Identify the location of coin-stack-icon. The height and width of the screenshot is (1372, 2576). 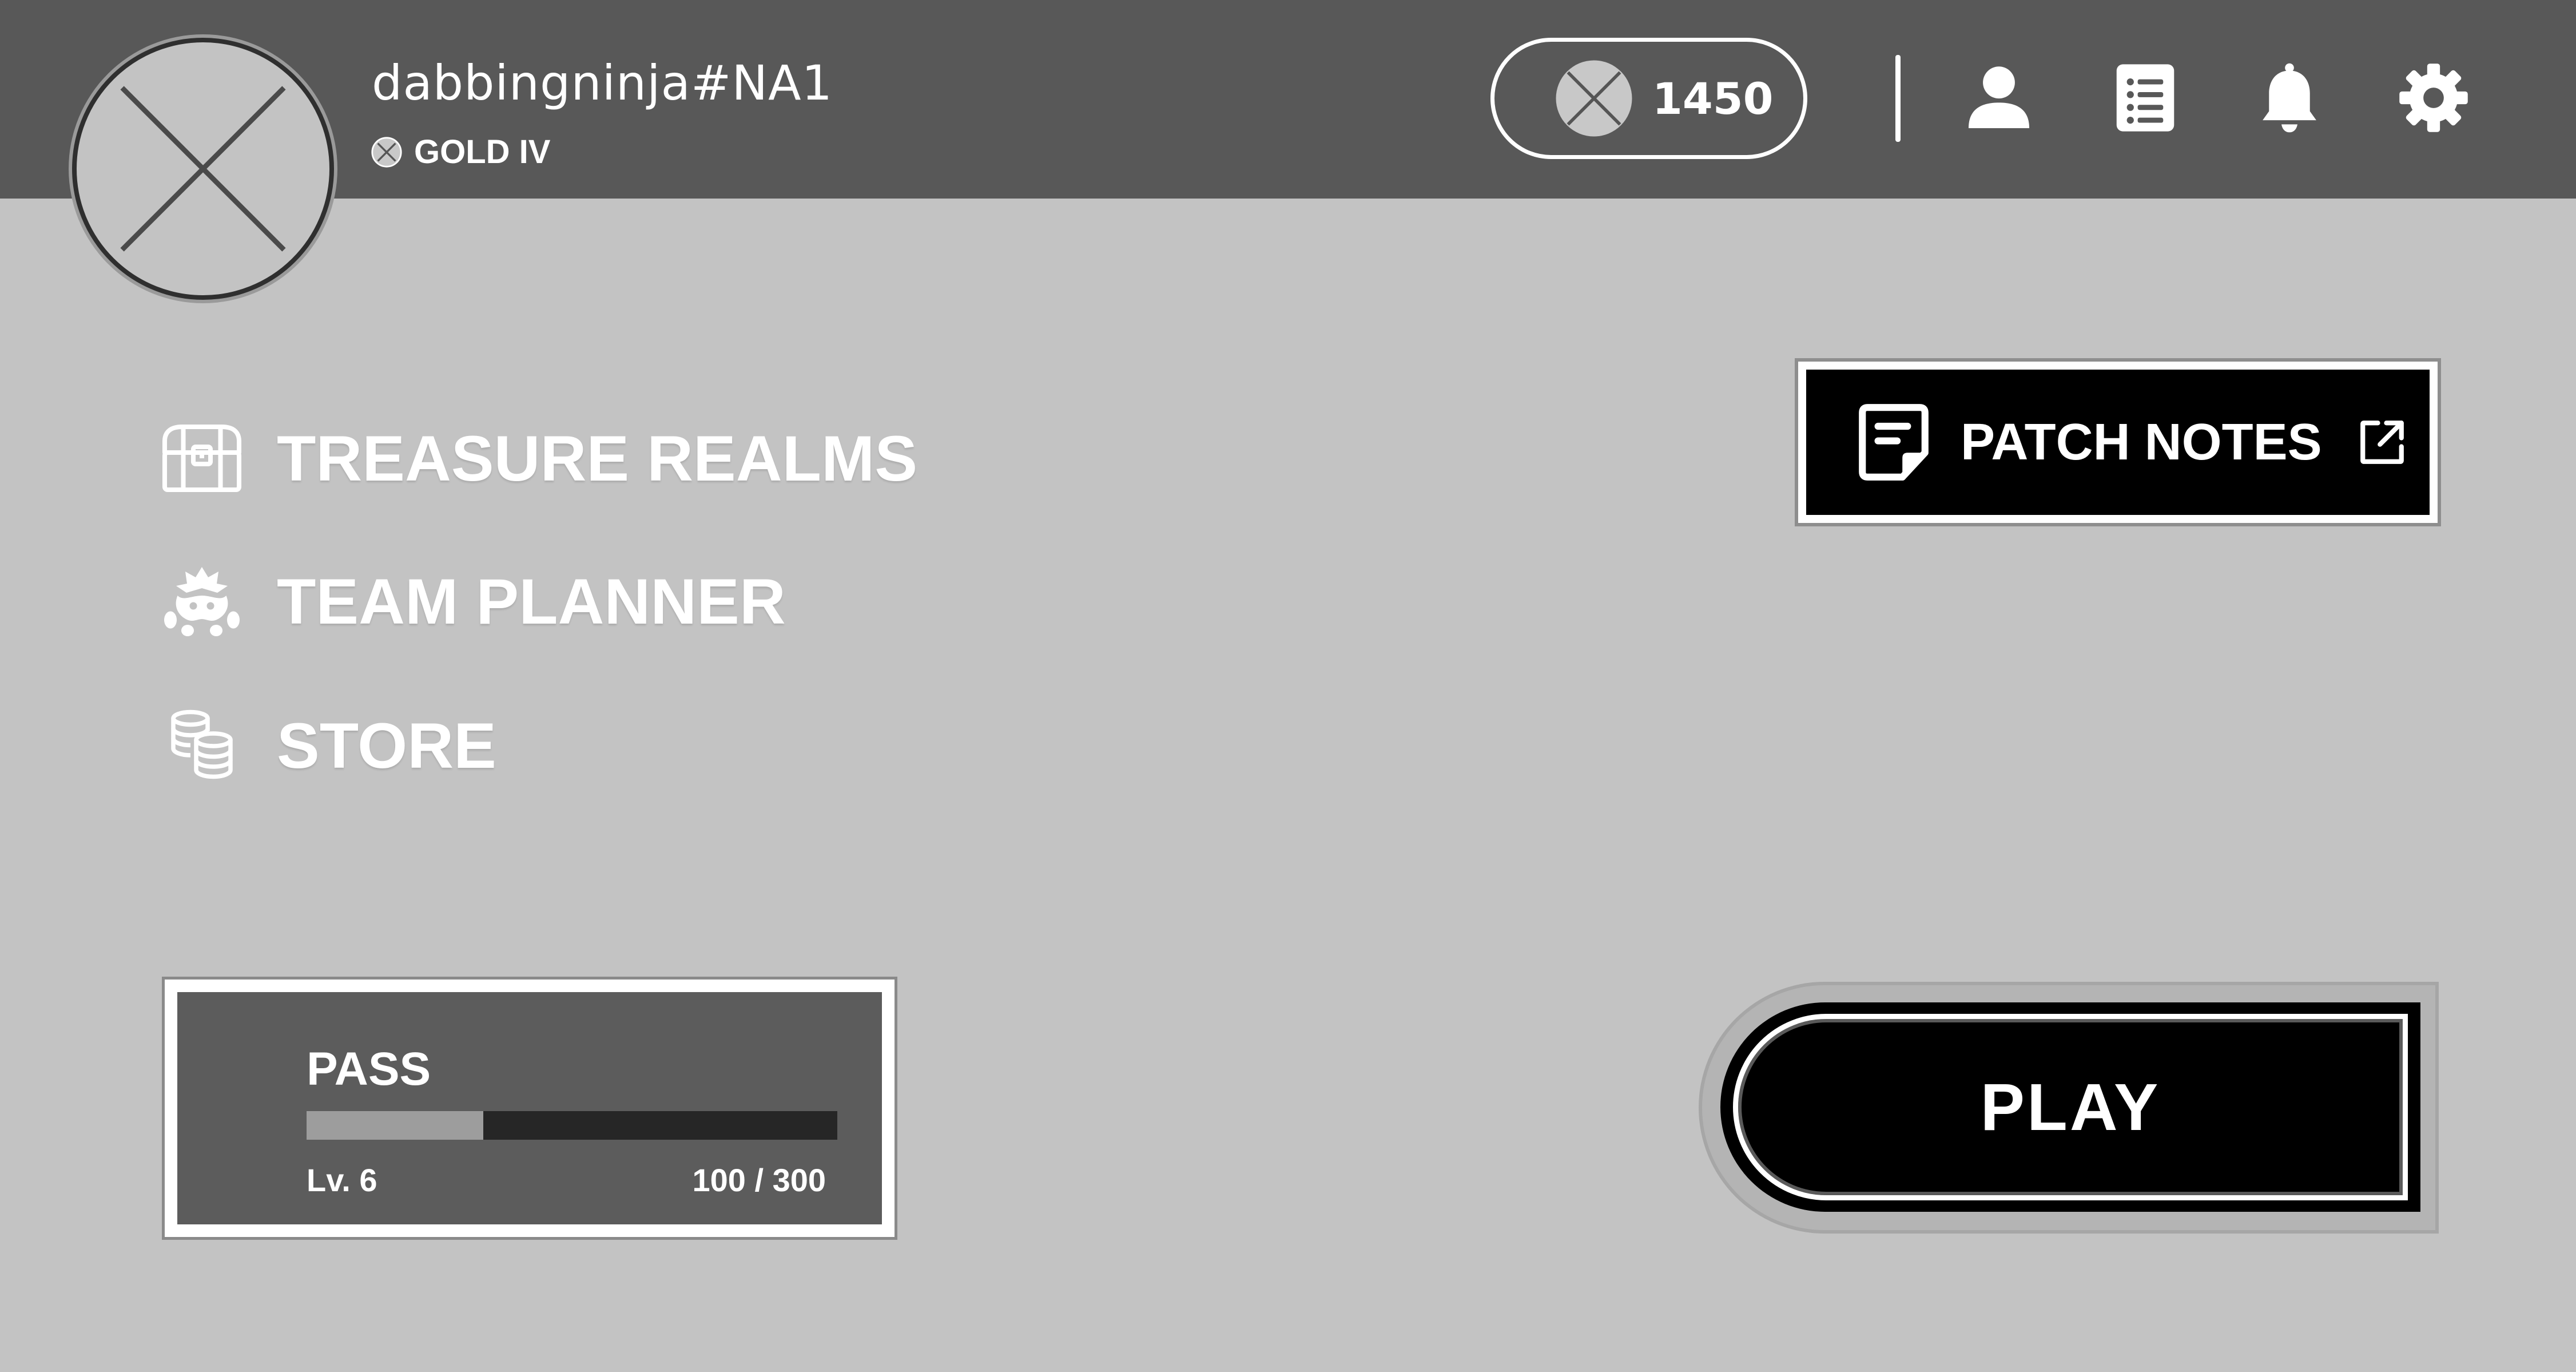
(202, 744).